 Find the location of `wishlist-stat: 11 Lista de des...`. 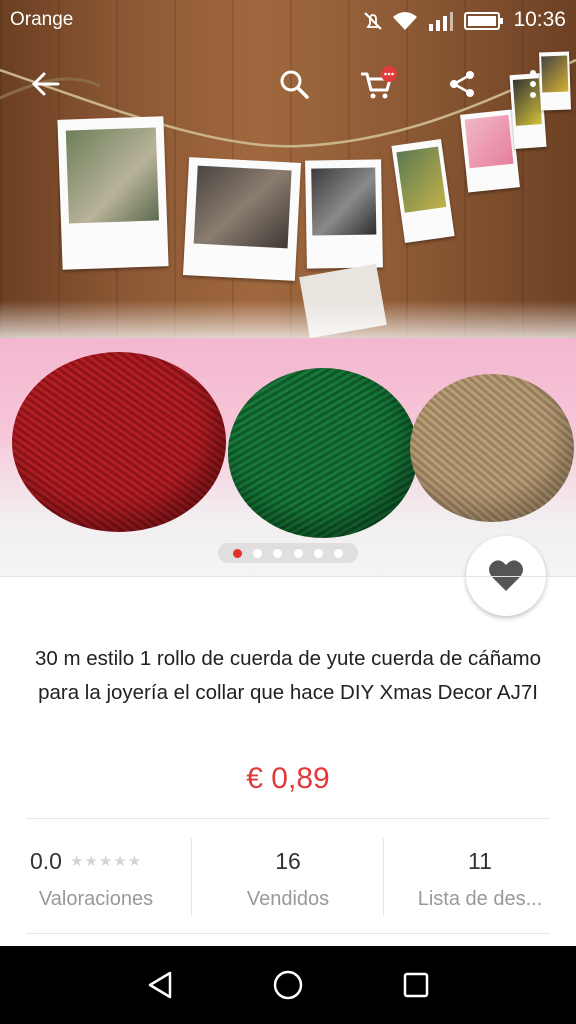

wishlist-stat: 11 Lista de des... is located at coordinates (480, 878).